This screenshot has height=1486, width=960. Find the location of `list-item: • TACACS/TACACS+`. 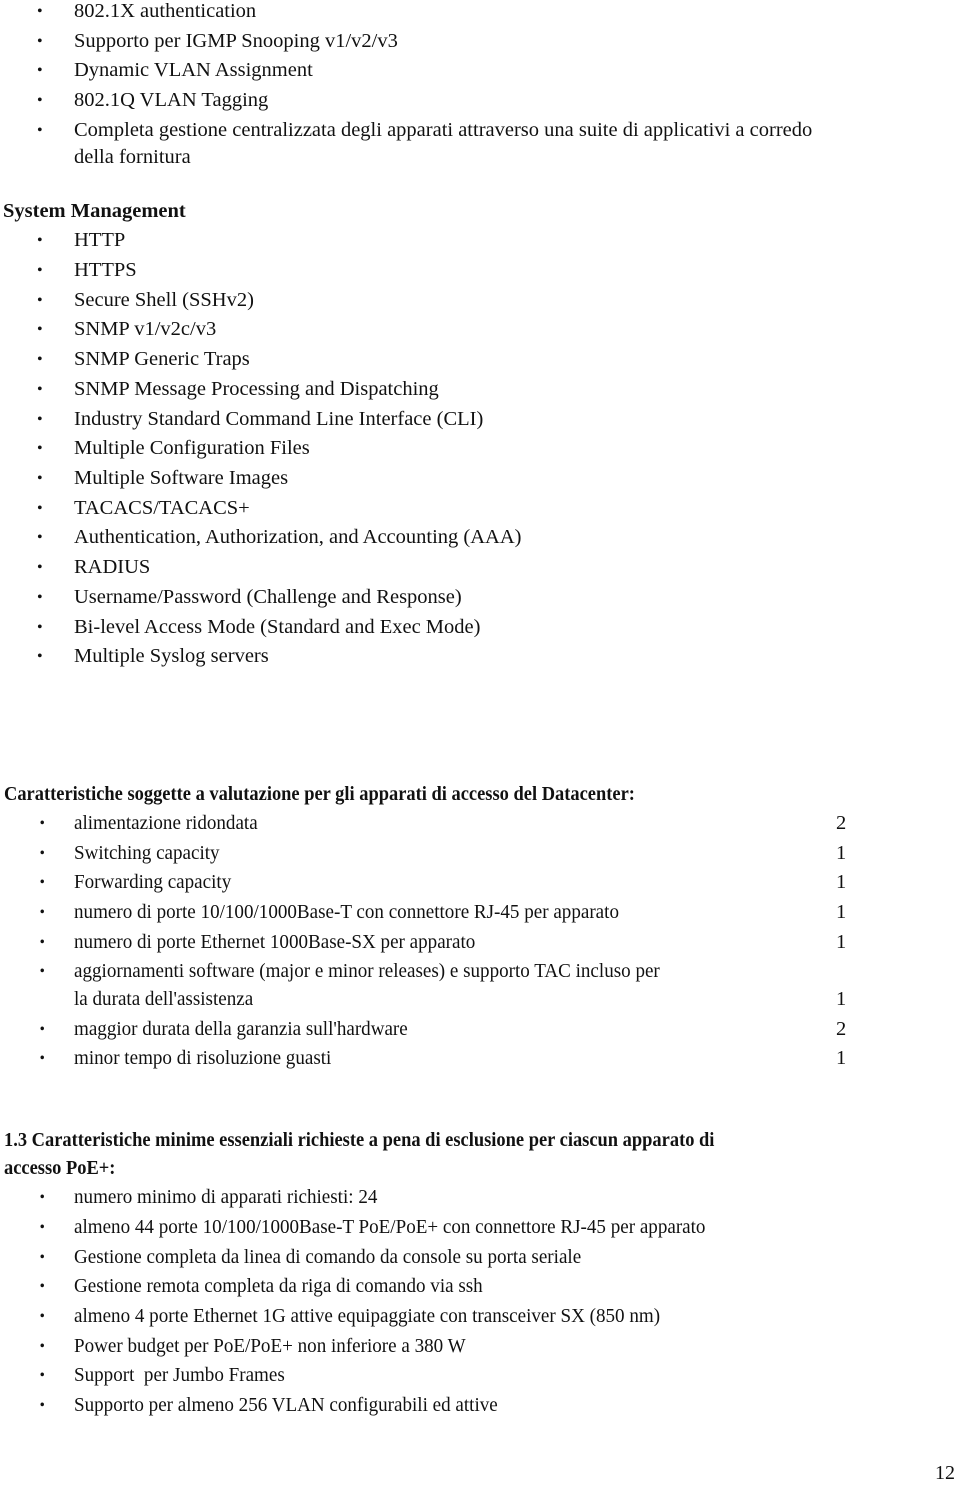

list-item: • TACACS/TACACS+ is located at coordinates (143, 509).